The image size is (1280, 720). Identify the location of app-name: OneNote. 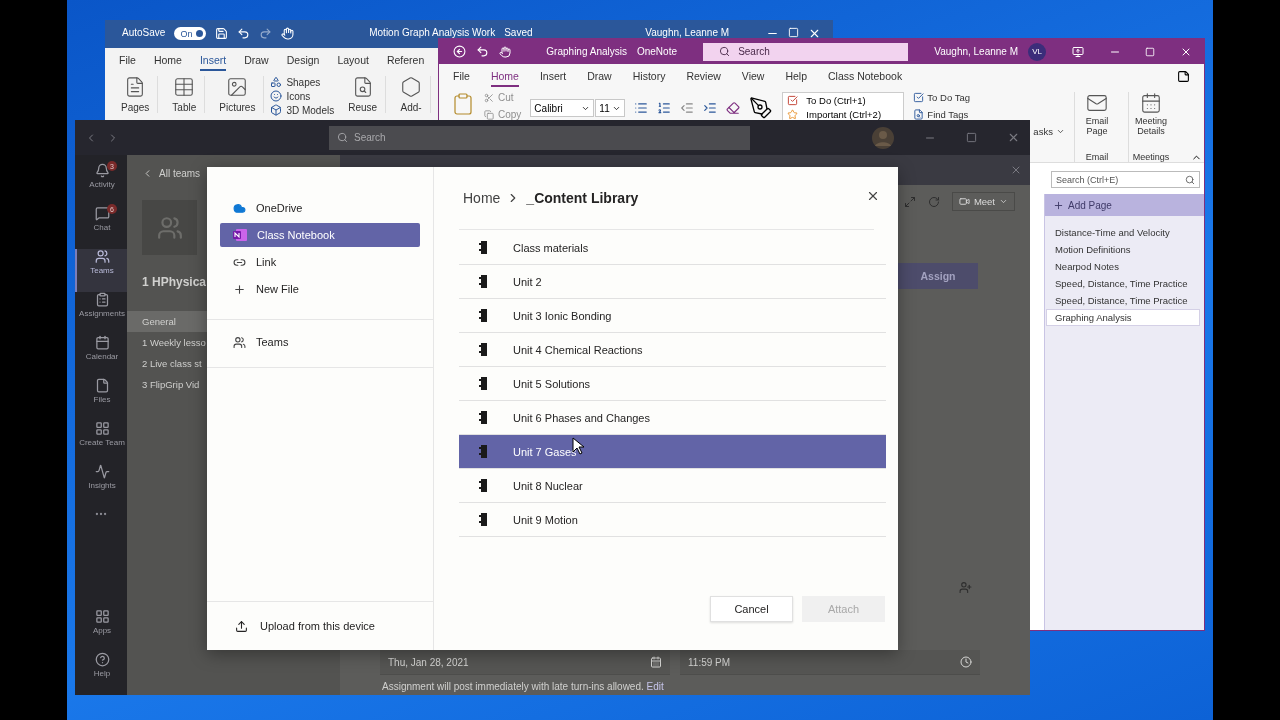
(656, 51).